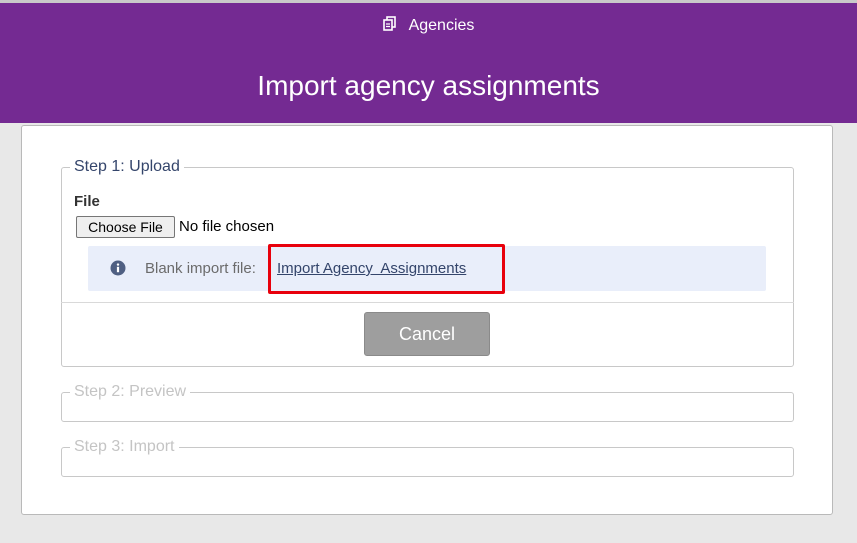  I want to click on page-title: Import agency assignments, so click(428, 85).